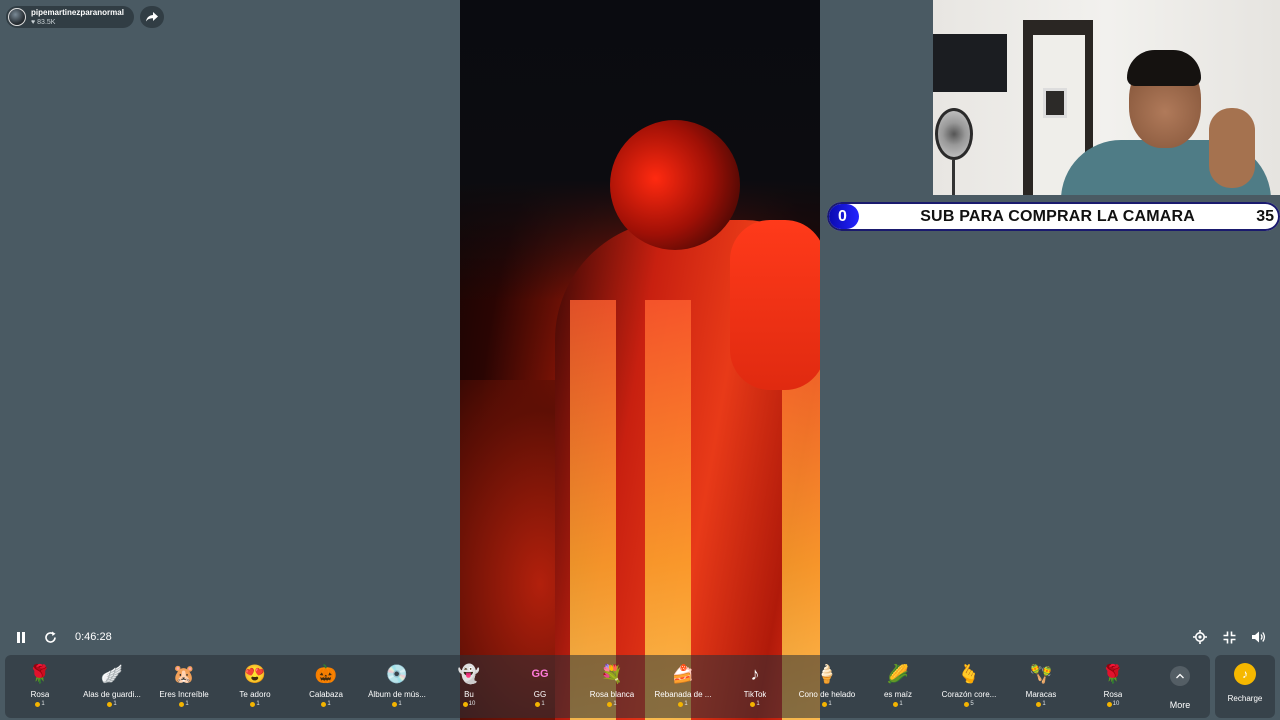  I want to click on recharge-button: ♪ Recharge, so click(1245, 686).